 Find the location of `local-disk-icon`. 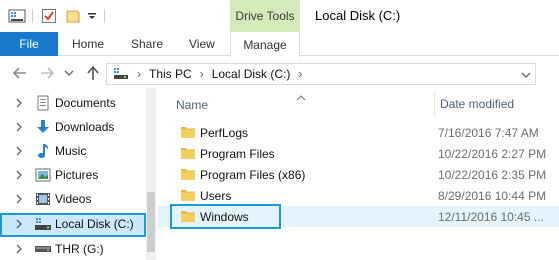

local-disk-icon is located at coordinates (43, 224).